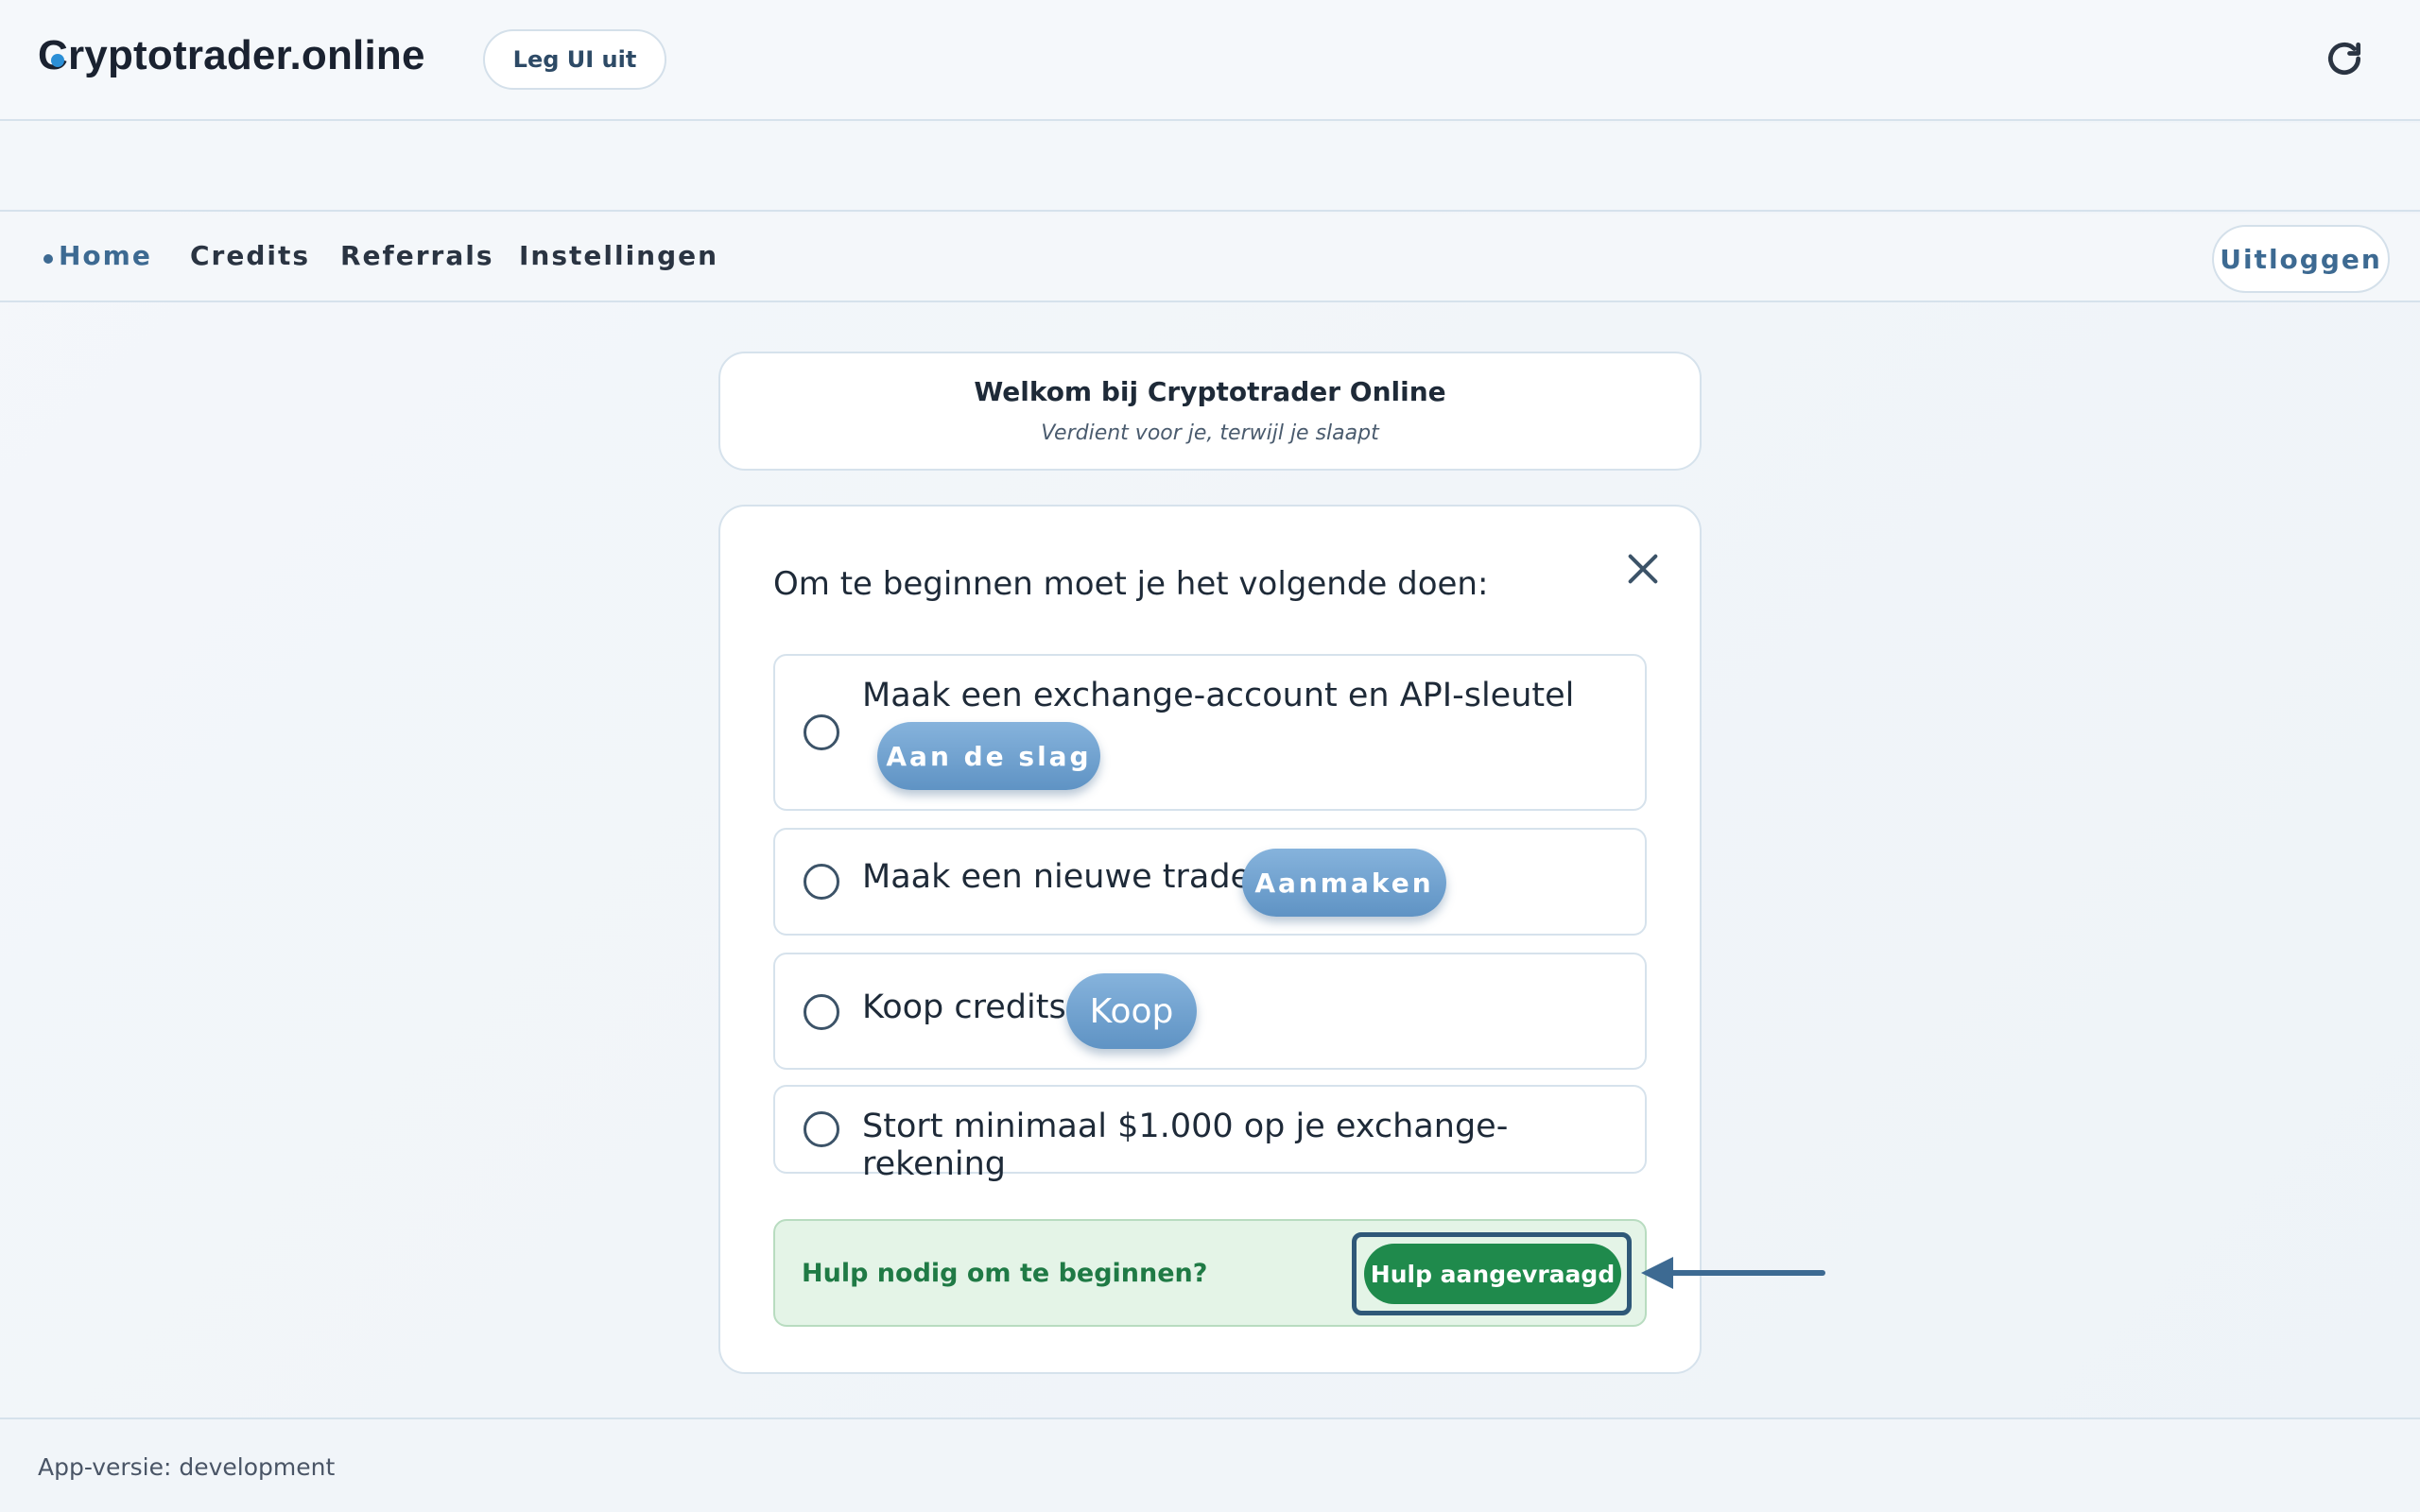 This screenshot has height=1512, width=2420. Describe the element at coordinates (1210, 391) in the screenshot. I see `welcome-title: Welkom bij Cryptotrader Online` at that location.